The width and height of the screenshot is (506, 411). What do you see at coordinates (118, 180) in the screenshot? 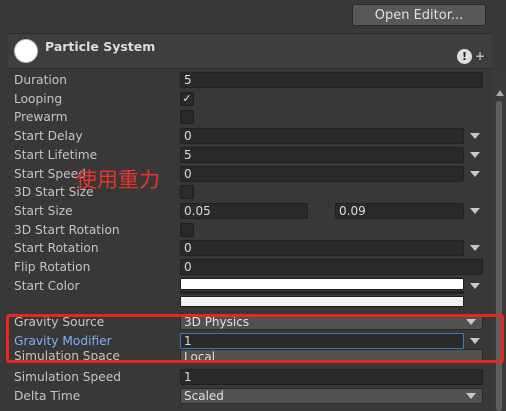
I see `annotation-text: 使用重力` at bounding box center [118, 180].